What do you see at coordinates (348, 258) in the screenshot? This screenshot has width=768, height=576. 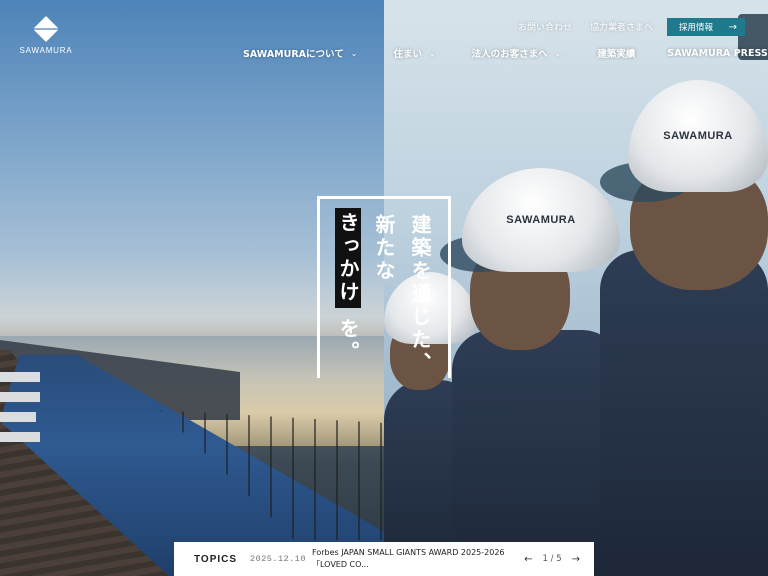 I see `catchphrase-highlight: きっかけ` at bounding box center [348, 258].